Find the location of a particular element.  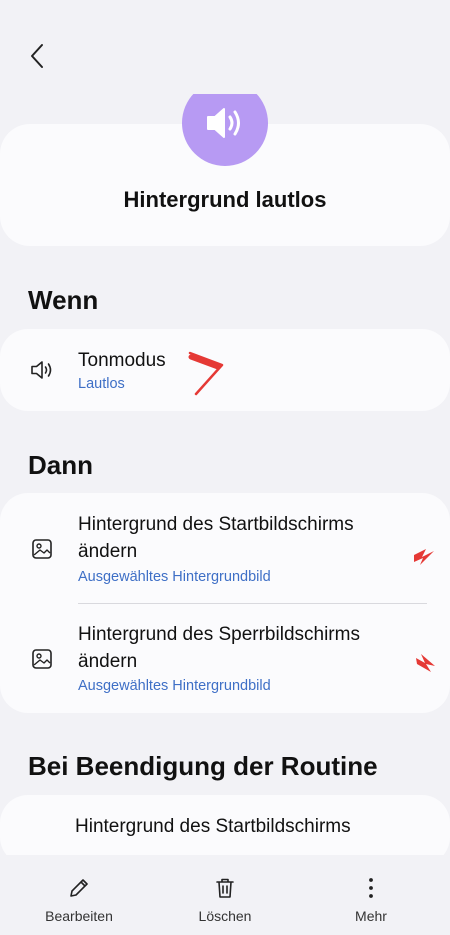

pencil-icon is located at coordinates (79, 888).